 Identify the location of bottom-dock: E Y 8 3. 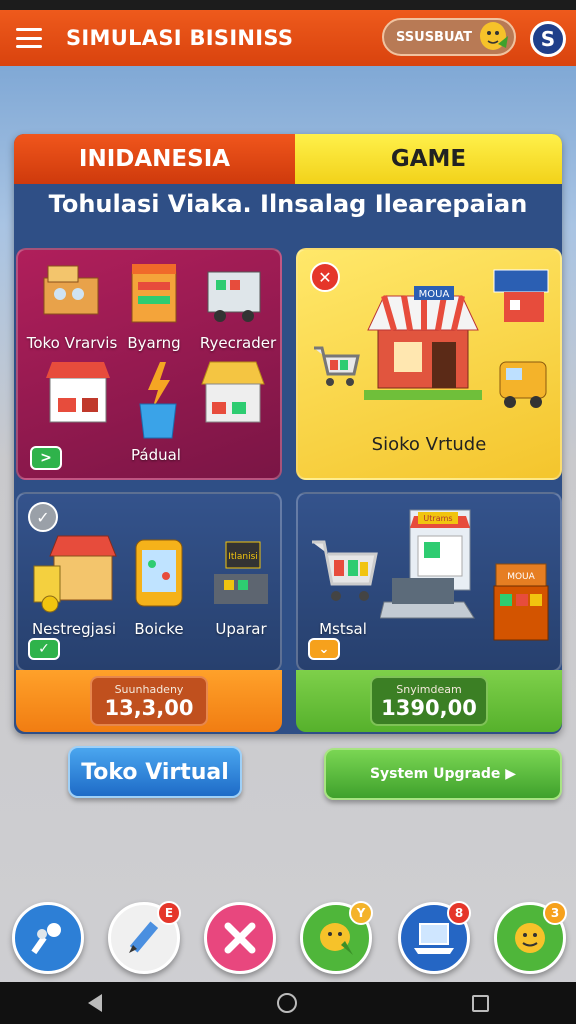
(288, 938).